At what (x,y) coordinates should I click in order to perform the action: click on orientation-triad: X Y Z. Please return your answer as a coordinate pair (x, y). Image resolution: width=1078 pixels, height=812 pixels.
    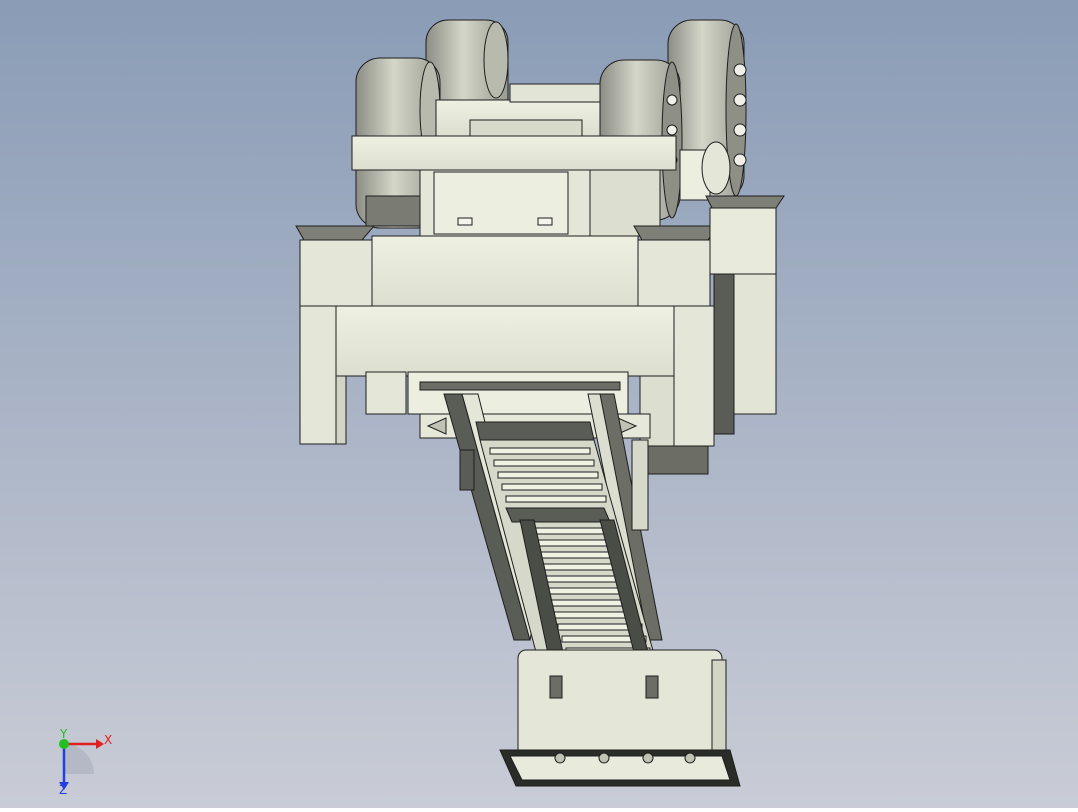
    Looking at the image, I should click on (84, 761).